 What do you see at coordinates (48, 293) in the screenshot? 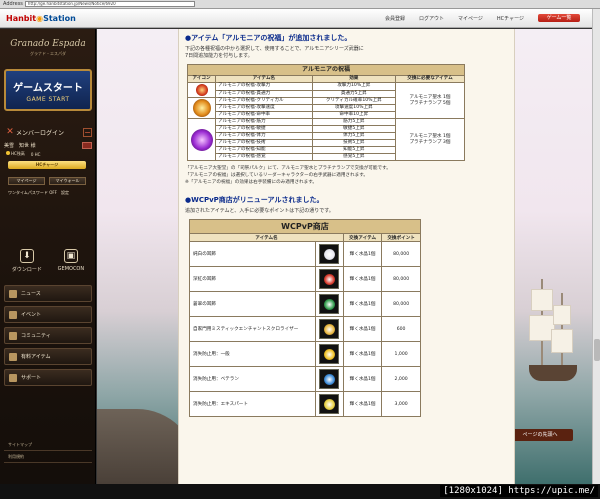
I see `sidebar-item-news: ニュース` at bounding box center [48, 293].